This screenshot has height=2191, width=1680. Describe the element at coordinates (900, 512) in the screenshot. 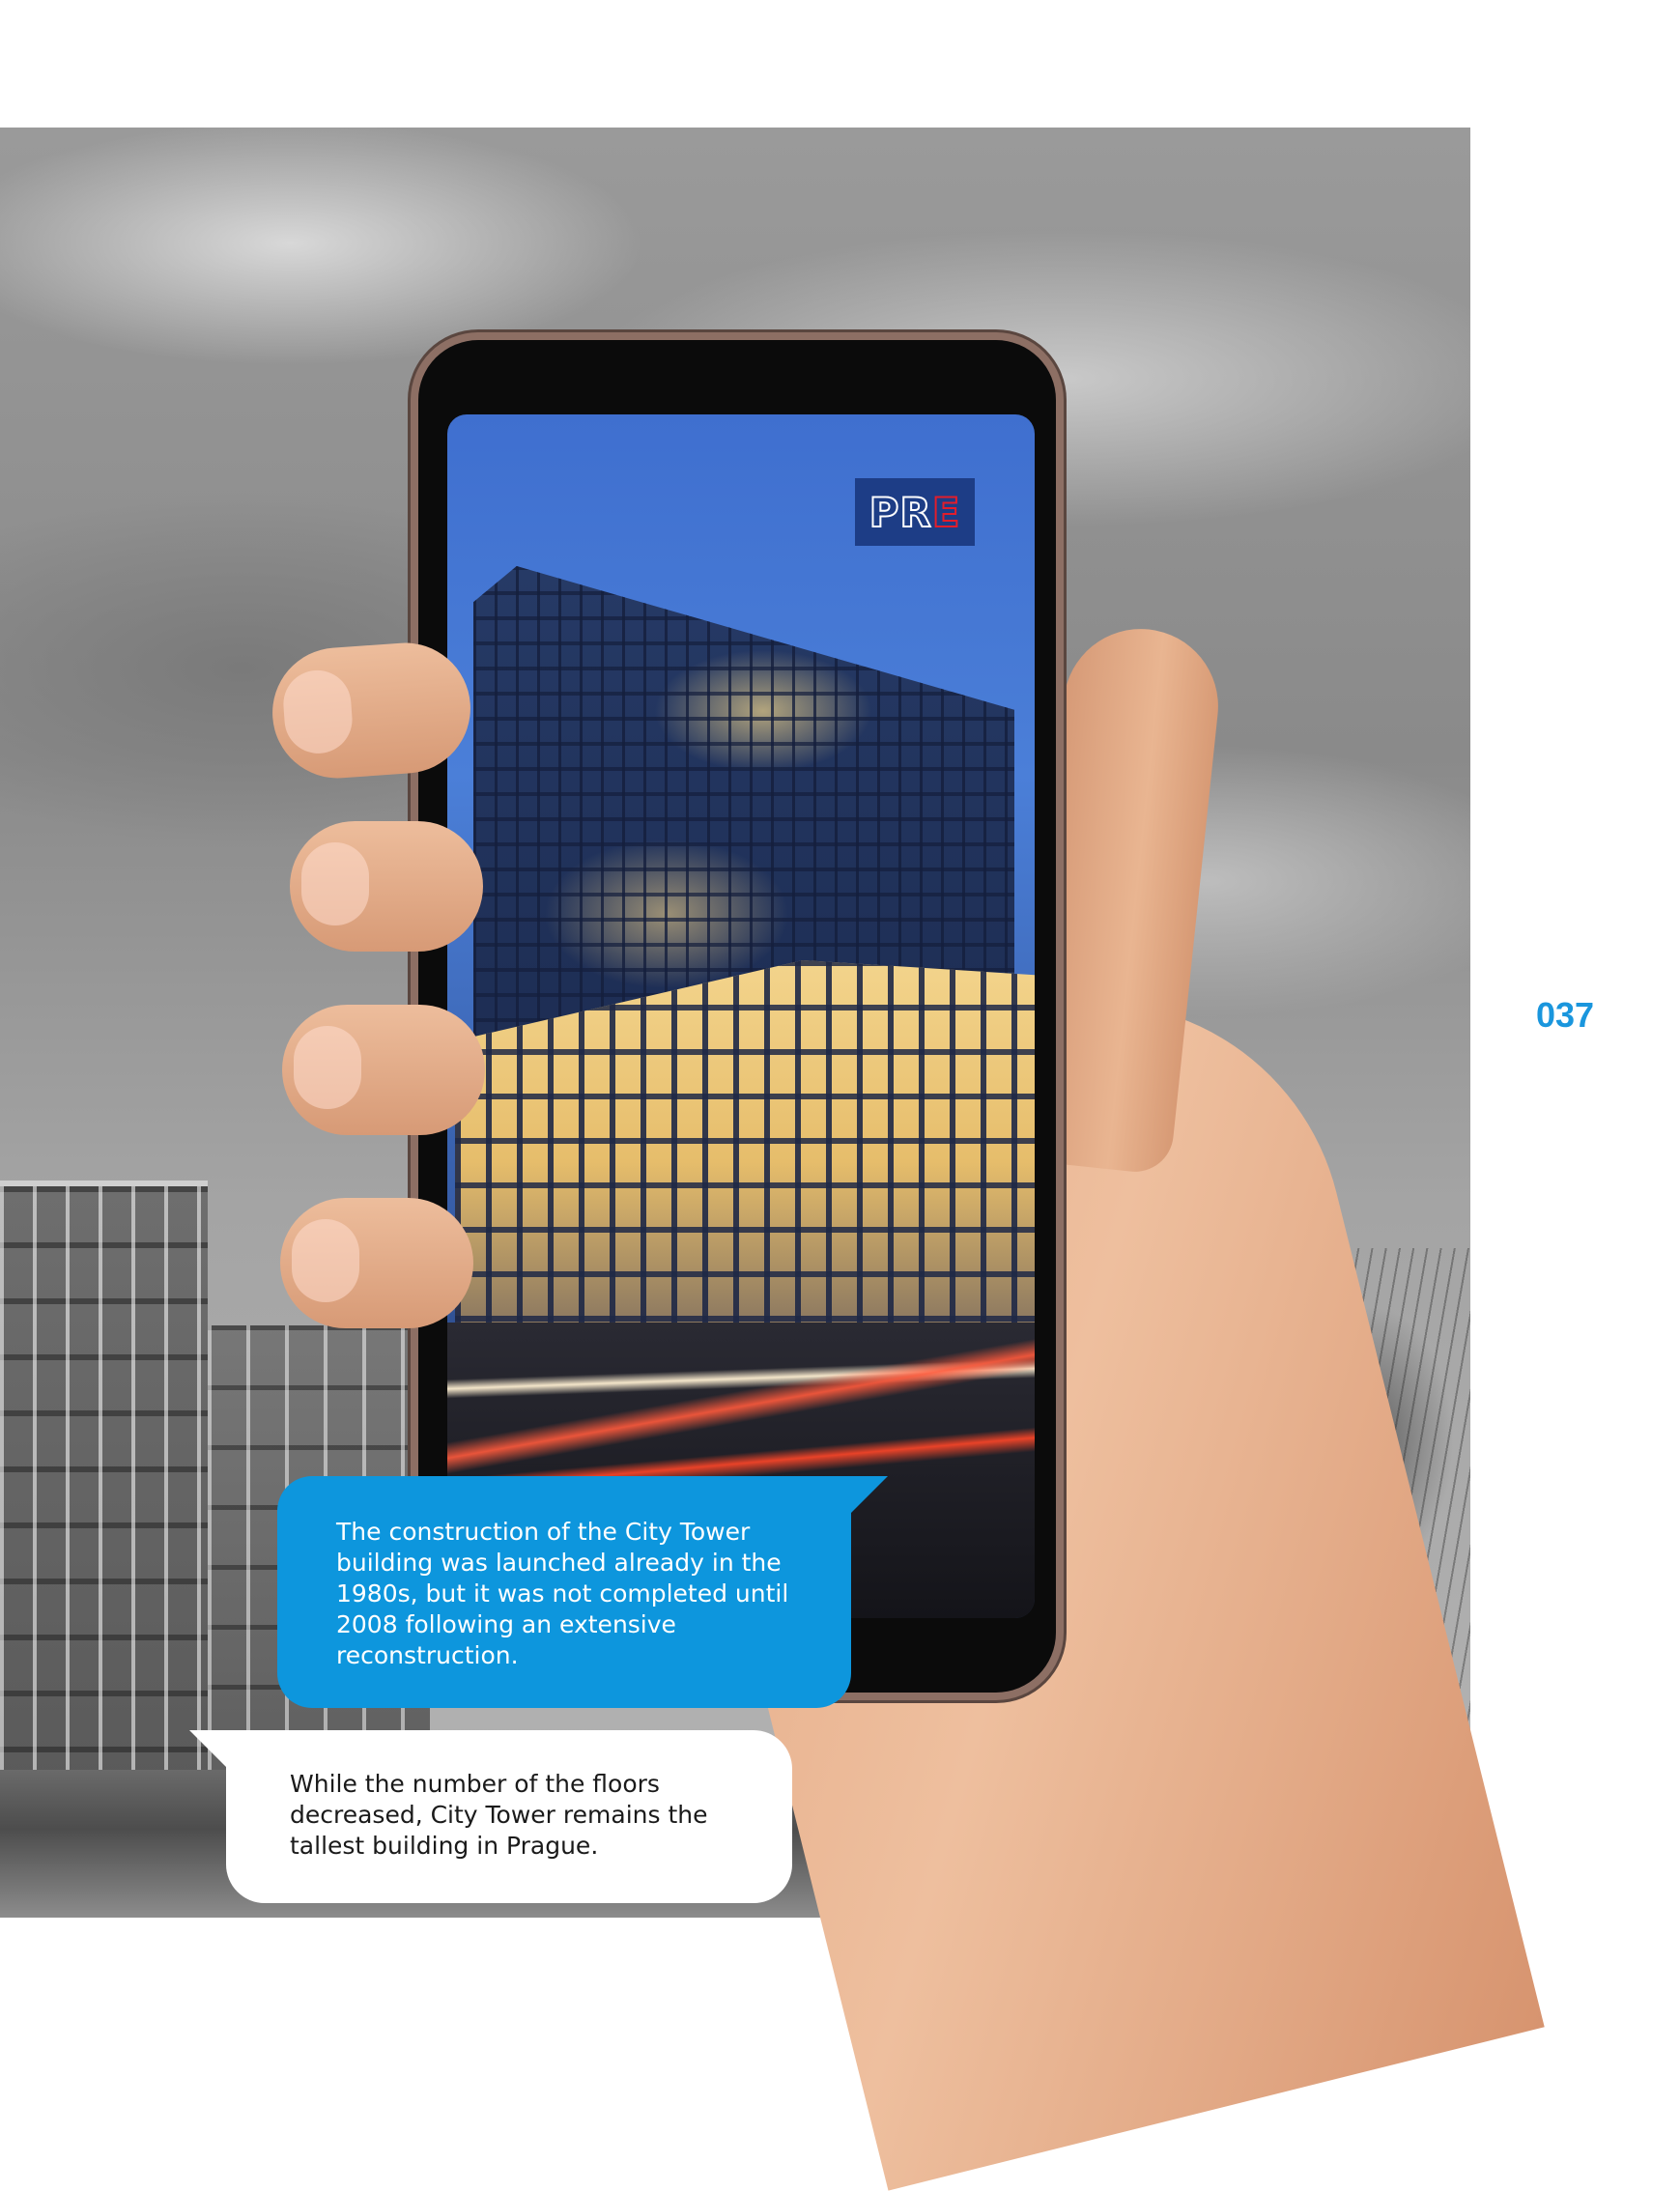

I see `pre-logo-pr: PR` at that location.